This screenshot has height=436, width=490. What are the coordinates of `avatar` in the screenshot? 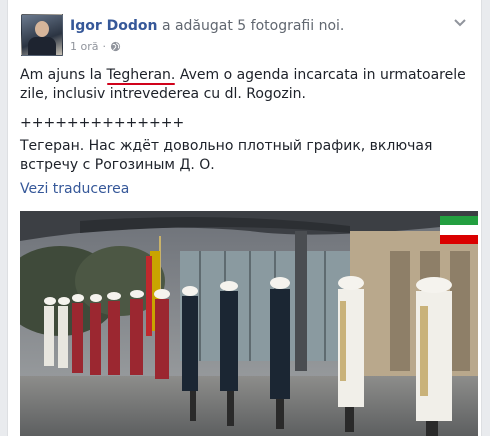 It's located at (42, 35).